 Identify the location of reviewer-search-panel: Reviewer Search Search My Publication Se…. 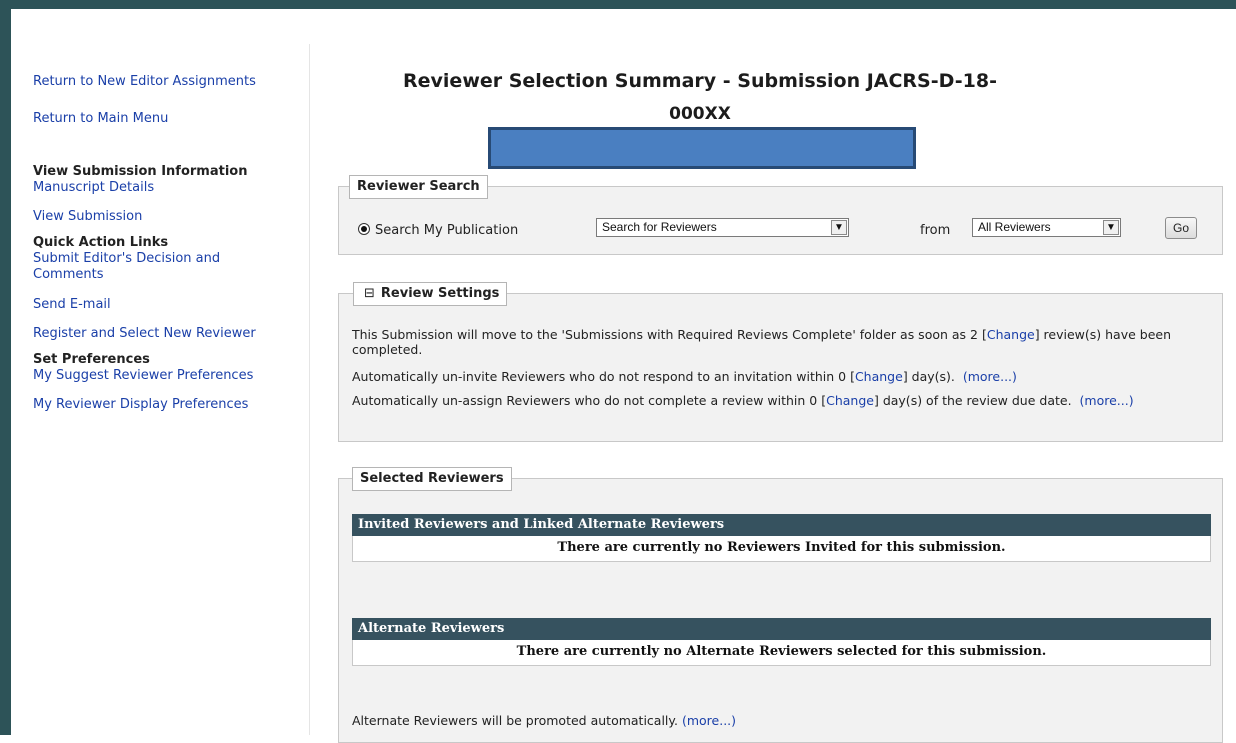
(780, 215).